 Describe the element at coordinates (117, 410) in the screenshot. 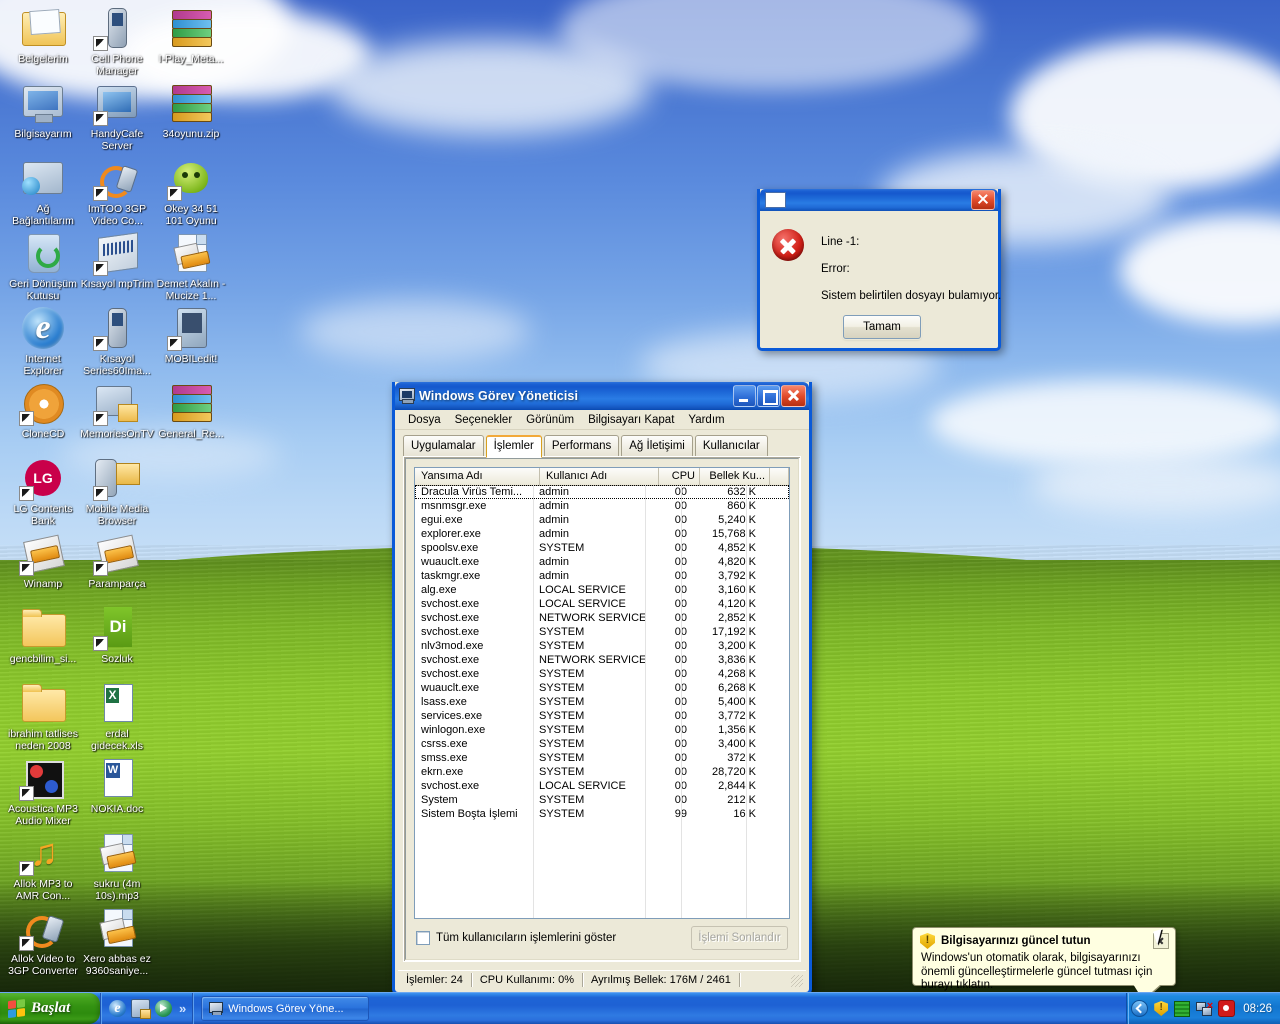

I see `desktop-icon: MemoriesOnTV` at that location.